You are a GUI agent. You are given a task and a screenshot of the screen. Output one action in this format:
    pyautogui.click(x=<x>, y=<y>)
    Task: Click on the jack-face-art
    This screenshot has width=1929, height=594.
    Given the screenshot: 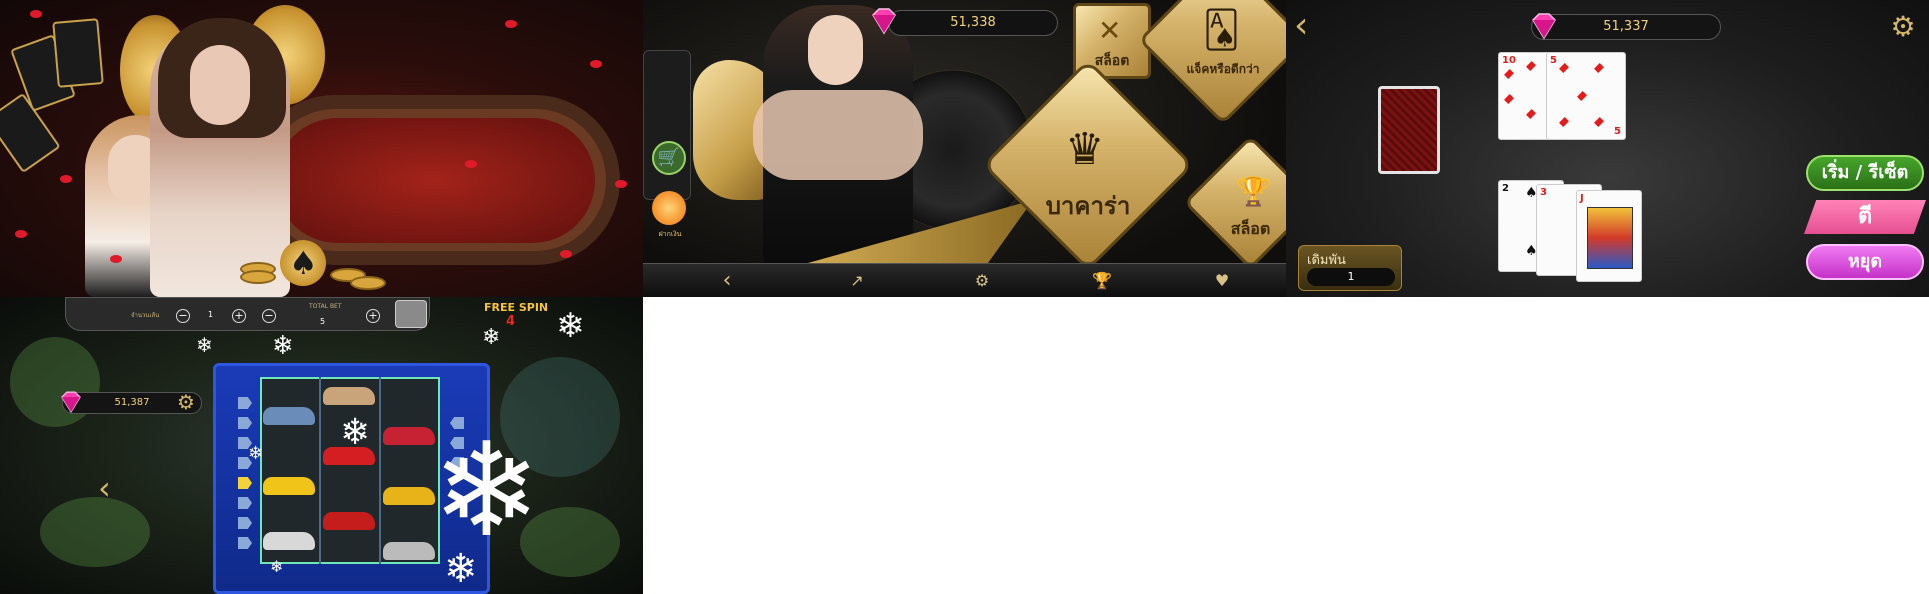 What is the action you would take?
    pyautogui.click(x=1610, y=238)
    